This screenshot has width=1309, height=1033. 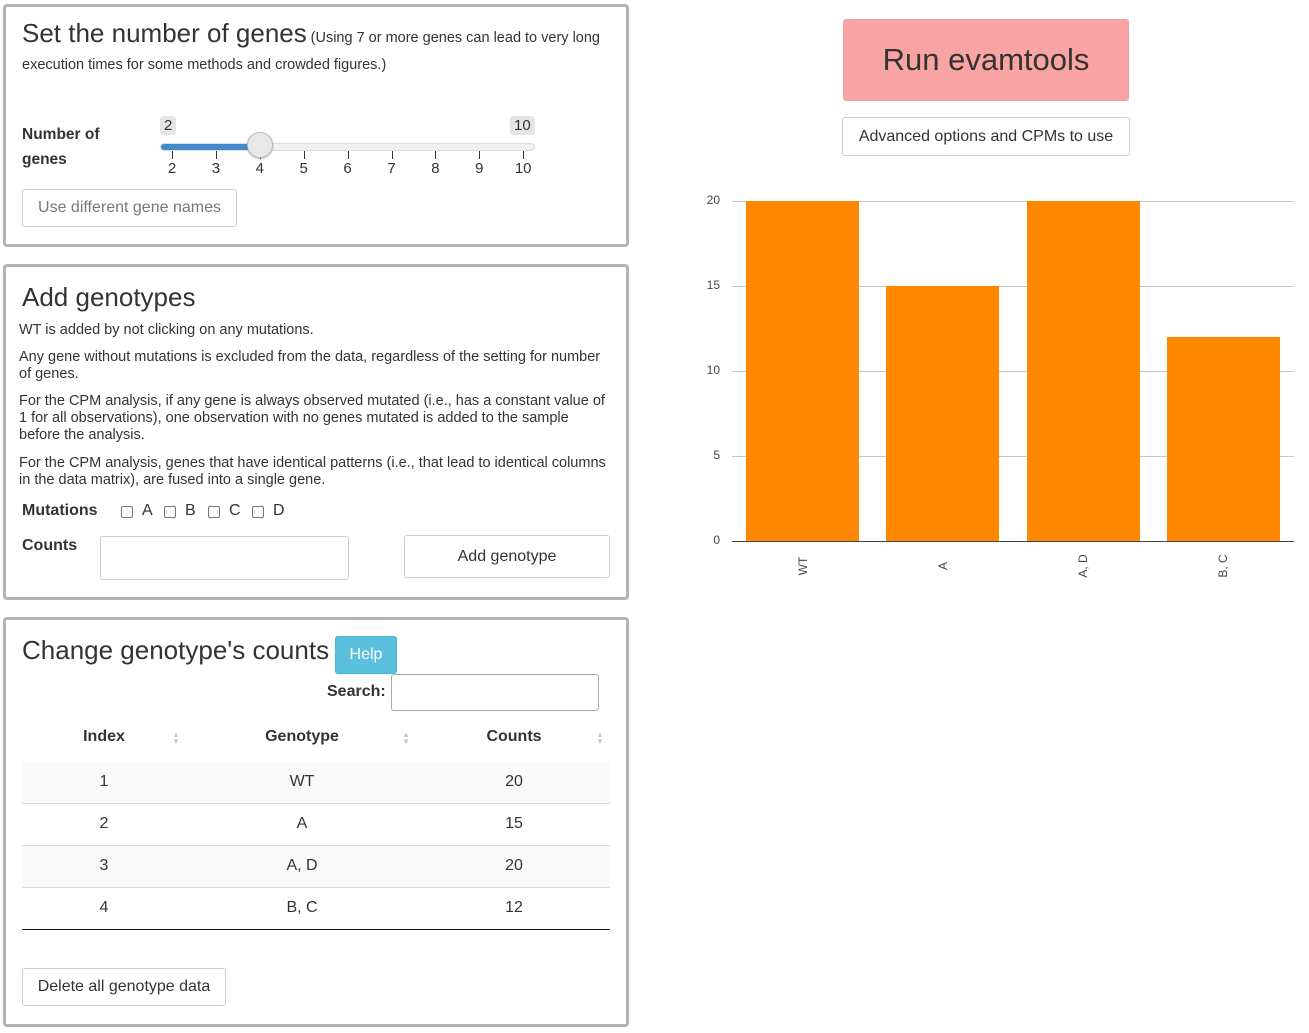 What do you see at coordinates (168, 125) in the screenshot?
I see `slider-min-label: 2` at bounding box center [168, 125].